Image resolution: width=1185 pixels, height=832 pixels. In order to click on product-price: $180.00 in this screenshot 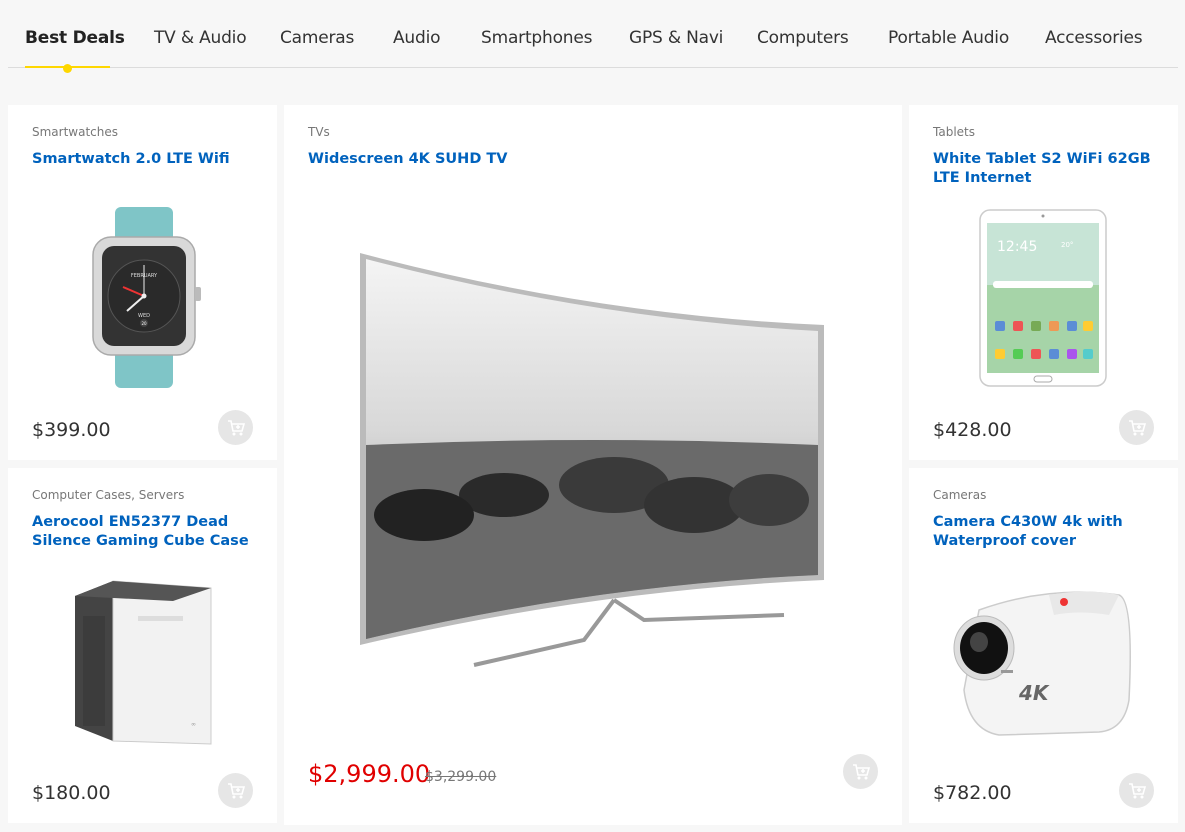, I will do `click(71, 793)`.